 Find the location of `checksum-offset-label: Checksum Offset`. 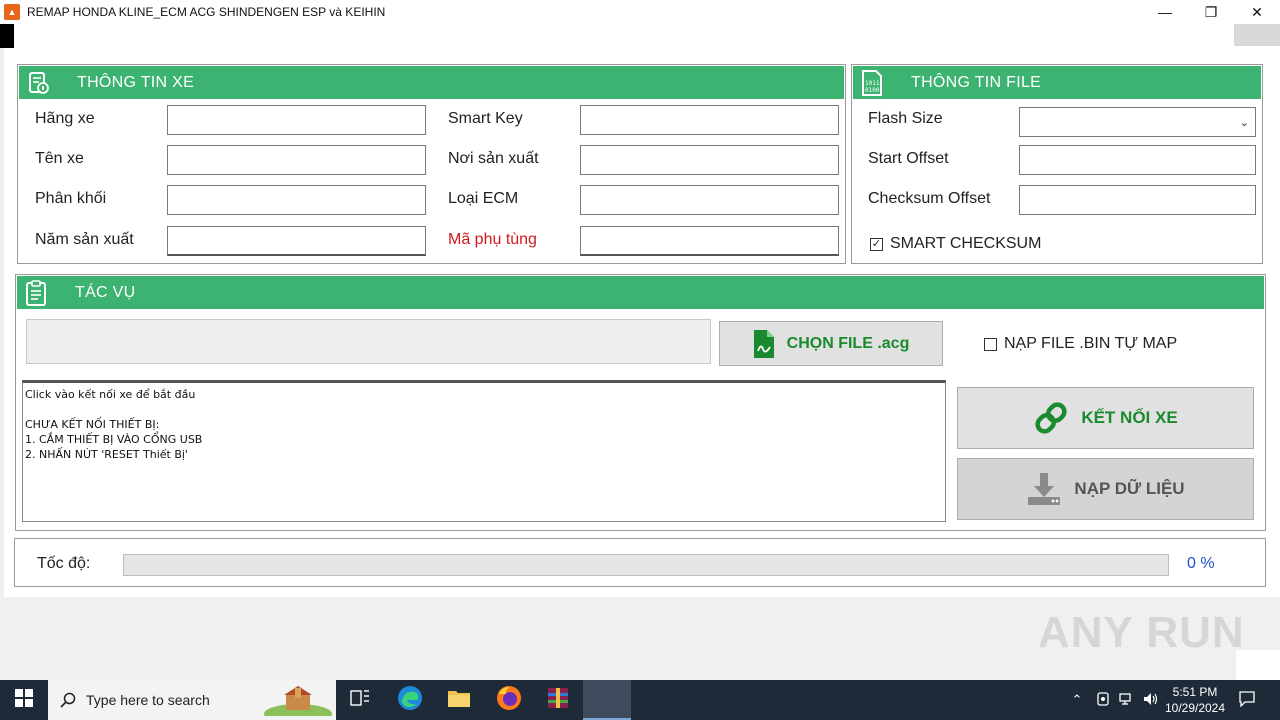

checksum-offset-label: Checksum Offset is located at coordinates (929, 198).